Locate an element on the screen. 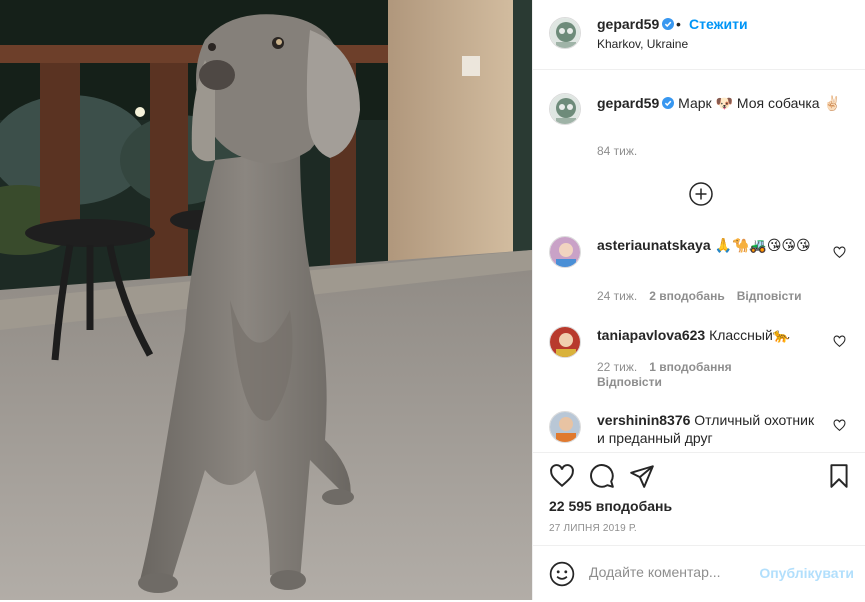 The height and width of the screenshot is (602, 865). publish-button: Опублікувати is located at coordinates (806, 573).